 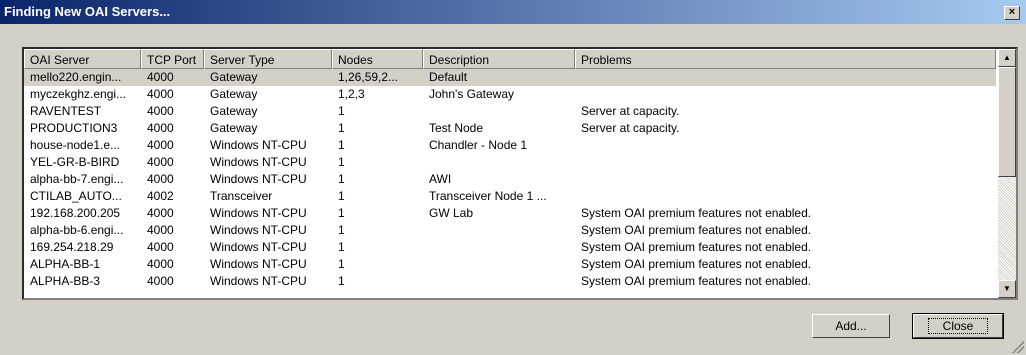 What do you see at coordinates (1007, 58) in the screenshot?
I see `scroll-up-icon: ▲` at bounding box center [1007, 58].